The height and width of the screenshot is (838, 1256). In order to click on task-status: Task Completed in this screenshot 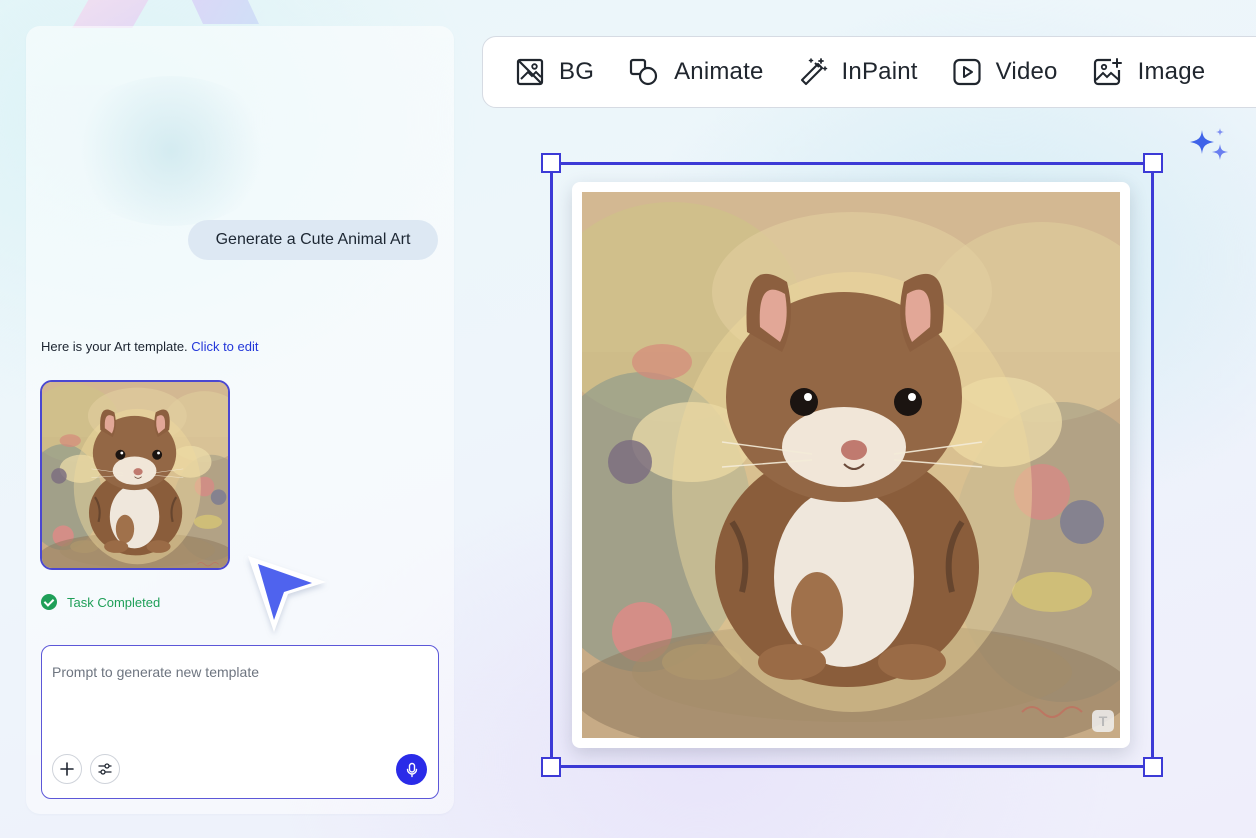, I will do `click(100, 602)`.